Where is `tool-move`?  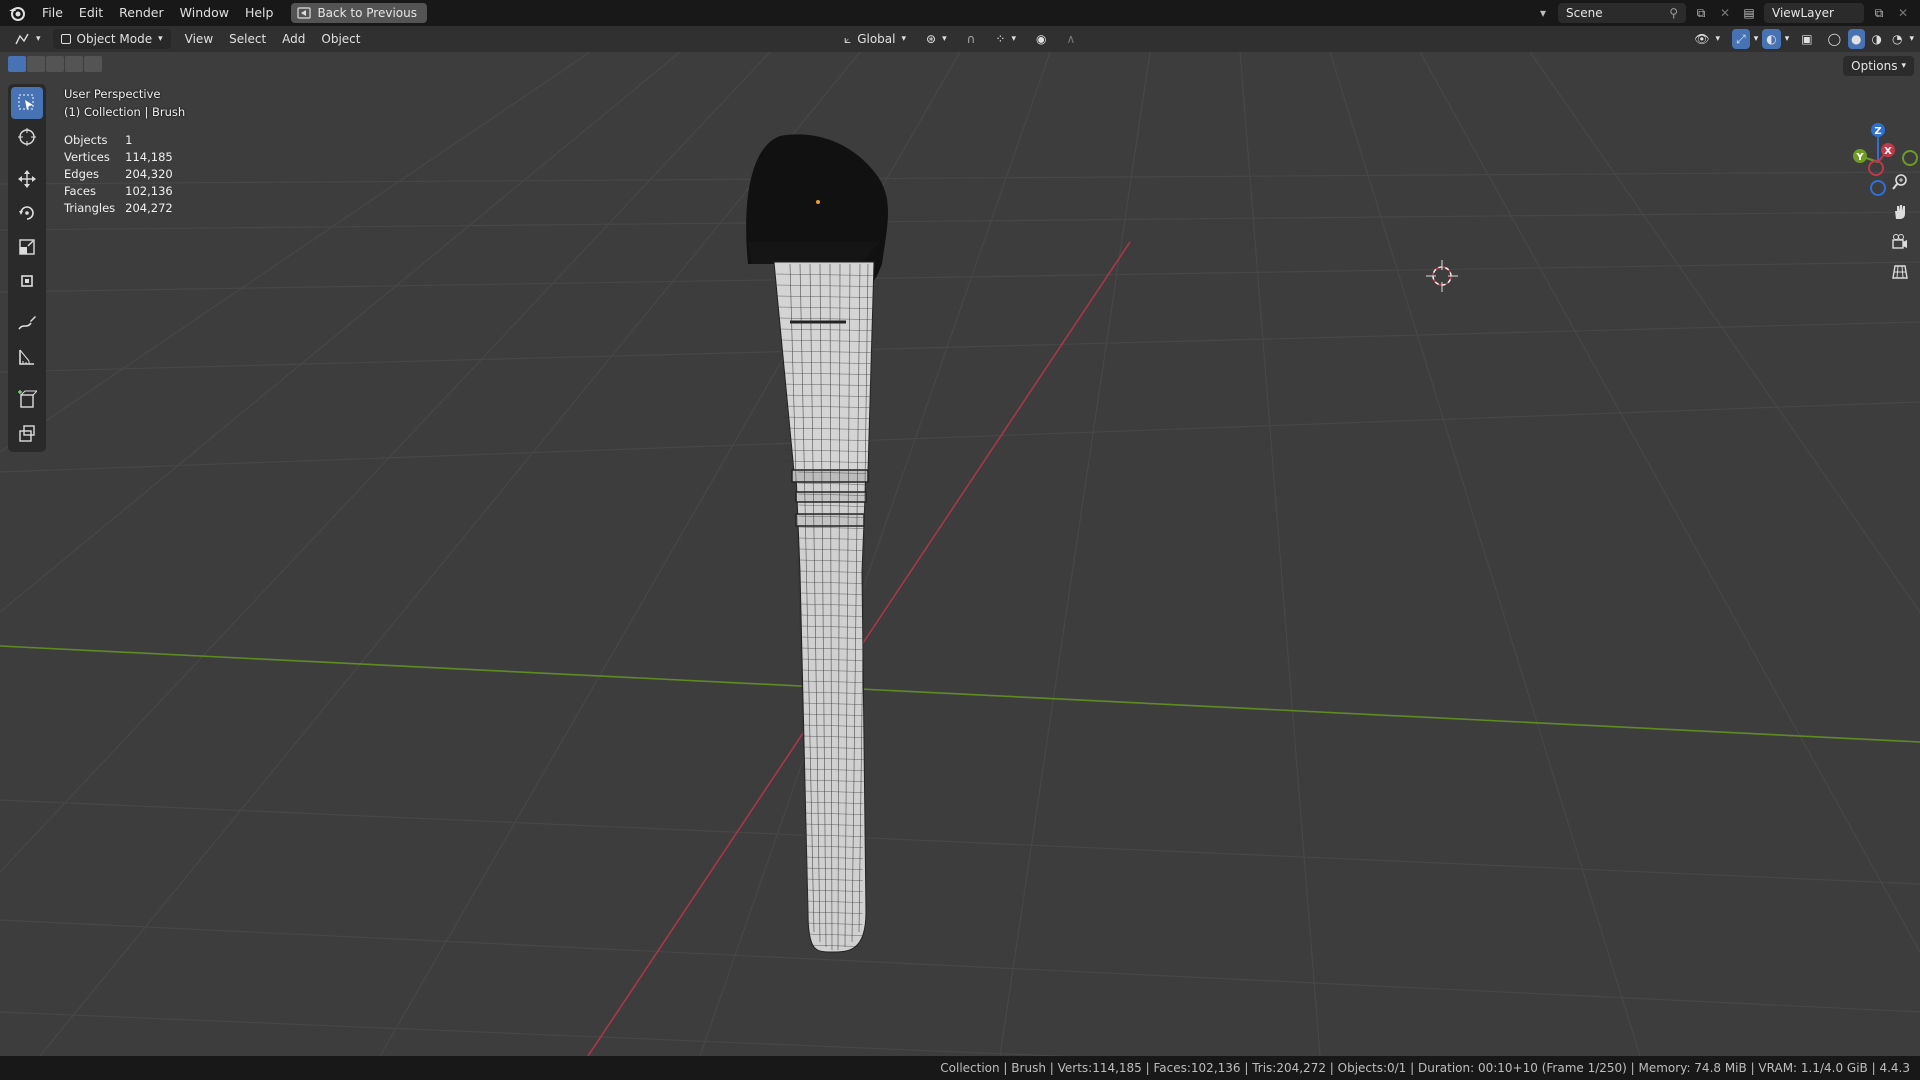
tool-move is located at coordinates (27, 179).